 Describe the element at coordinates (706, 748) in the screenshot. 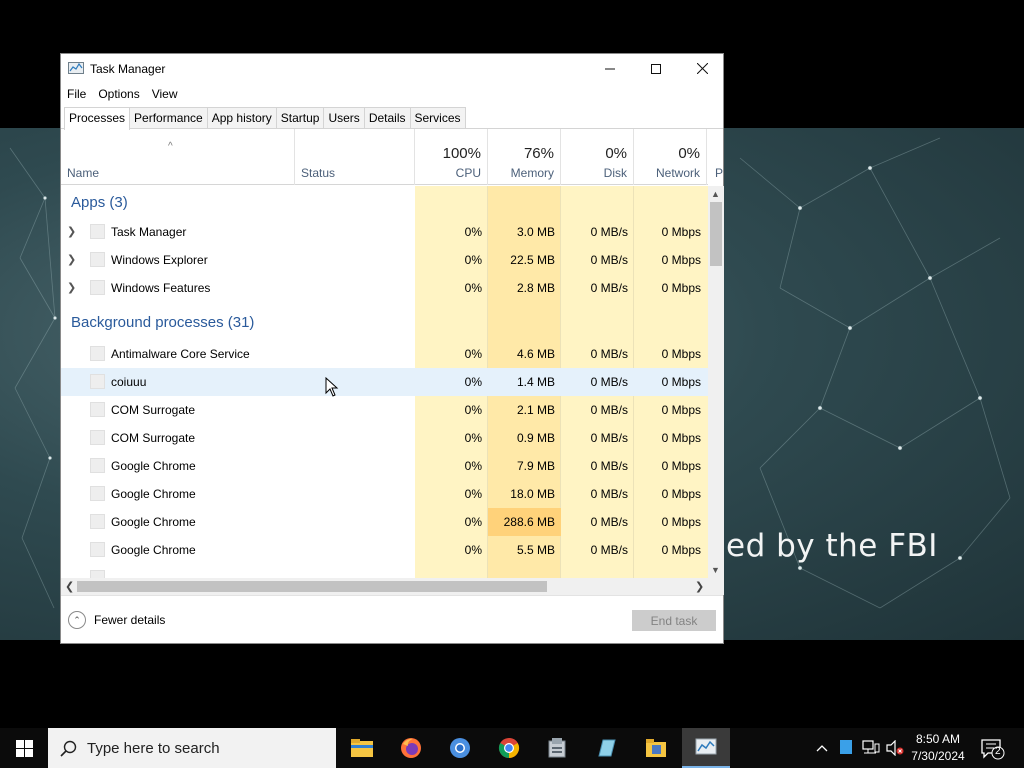

I see `taskbar-task-manager` at that location.